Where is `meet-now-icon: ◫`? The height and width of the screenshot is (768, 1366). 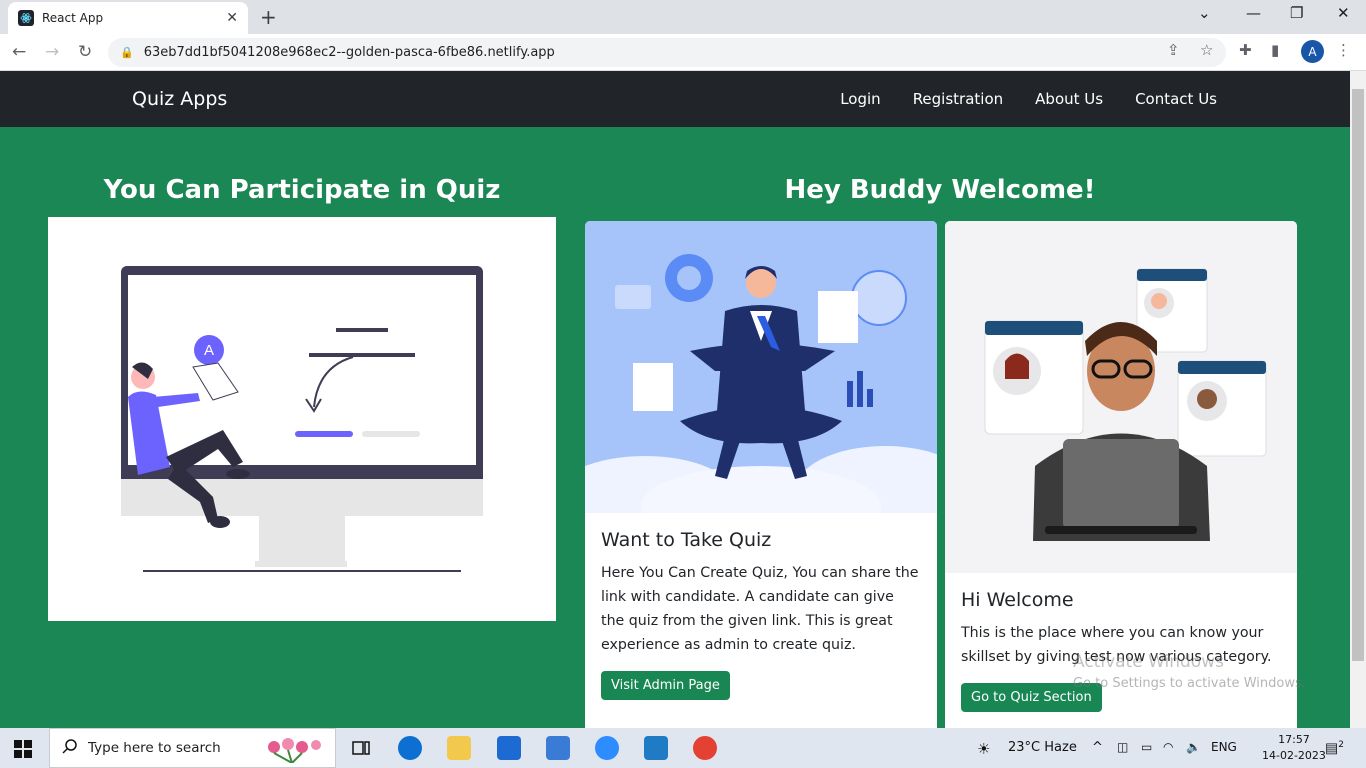
meet-now-icon: ◫ is located at coordinates (1122, 747).